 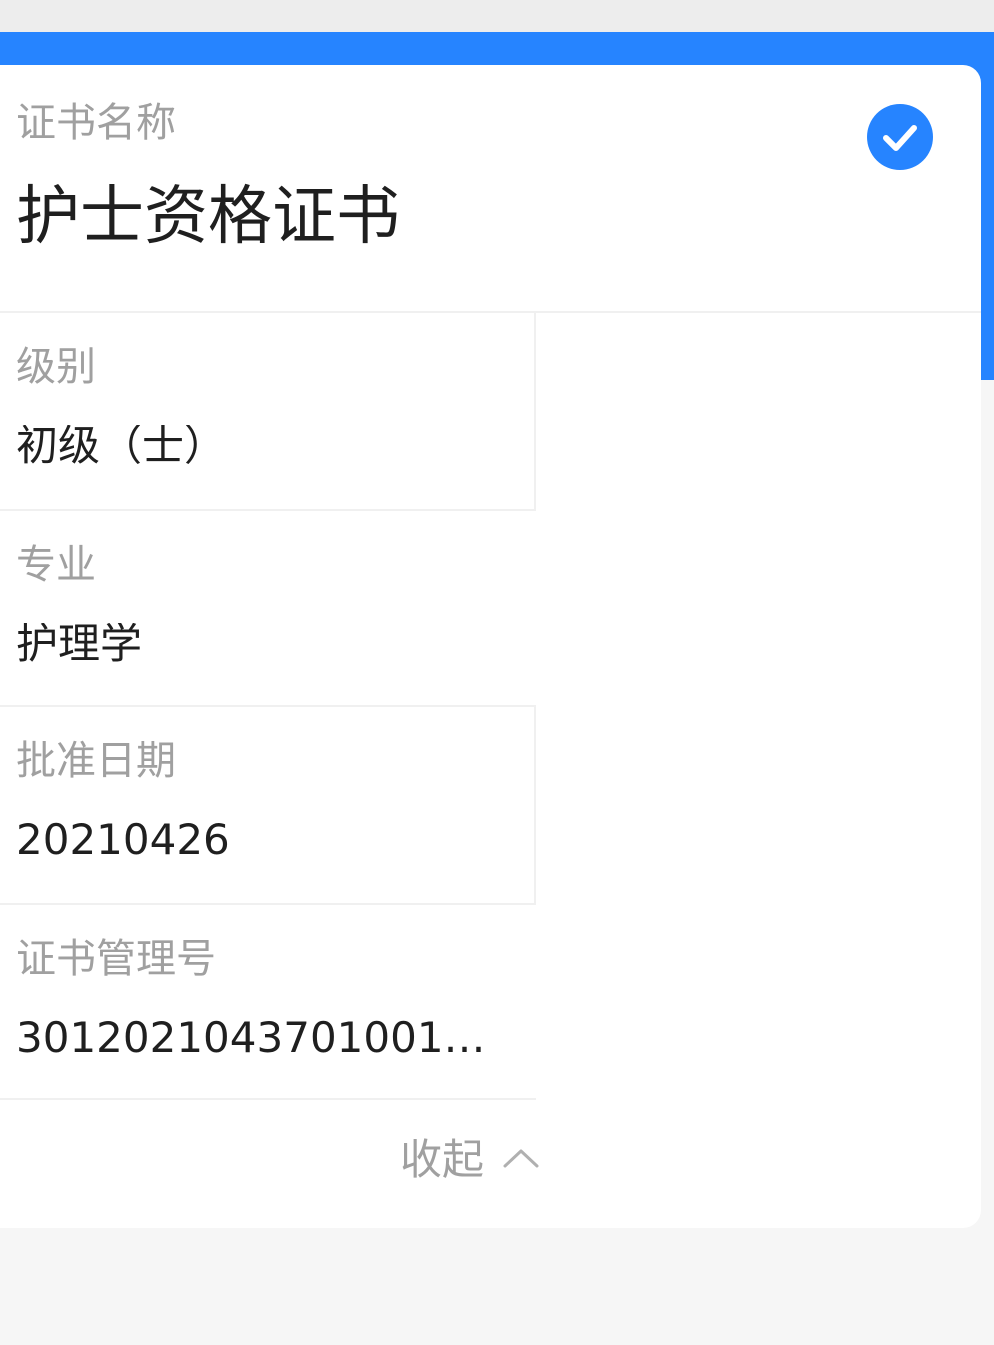 I want to click on field-level: 级别 初级（士）, so click(x=268, y=411).